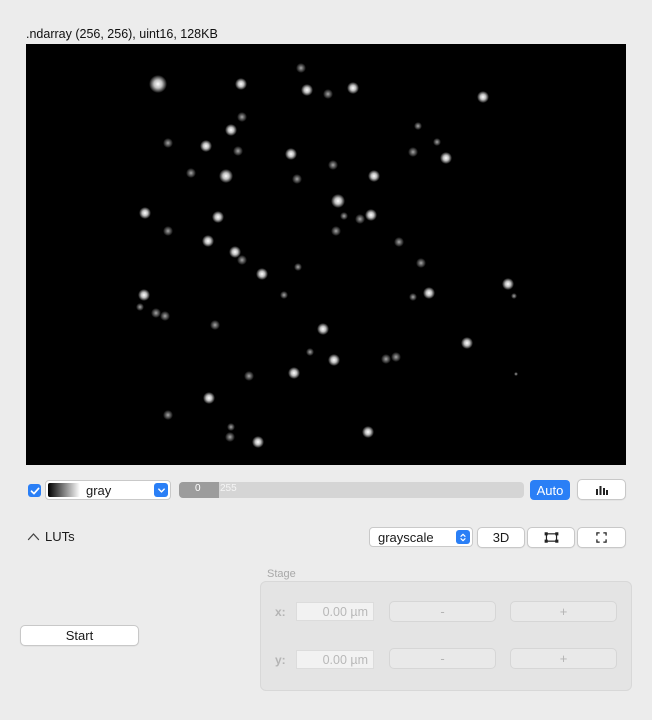 The image size is (652, 720). Describe the element at coordinates (33, 537) in the screenshot. I see `chevron-up-icon` at that location.